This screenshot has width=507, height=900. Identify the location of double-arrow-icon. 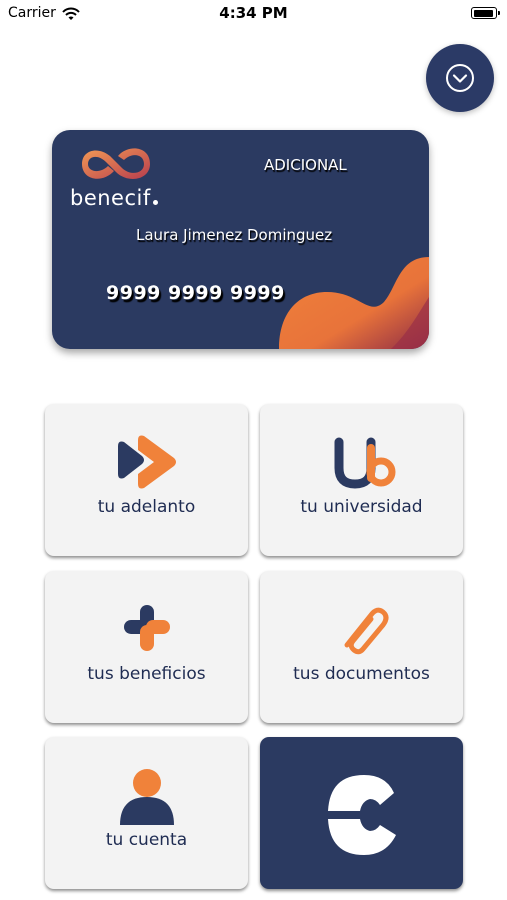
(146, 462).